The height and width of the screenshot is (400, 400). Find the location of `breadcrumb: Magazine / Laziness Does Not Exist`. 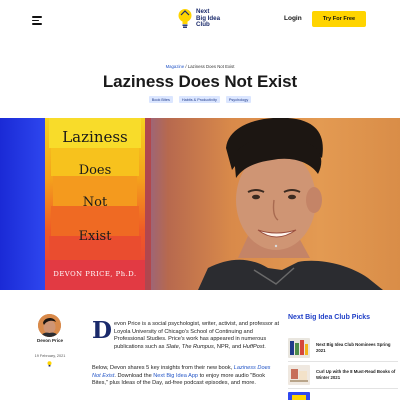

breadcrumb: Magazine / Laziness Does Not Exist is located at coordinates (200, 66).